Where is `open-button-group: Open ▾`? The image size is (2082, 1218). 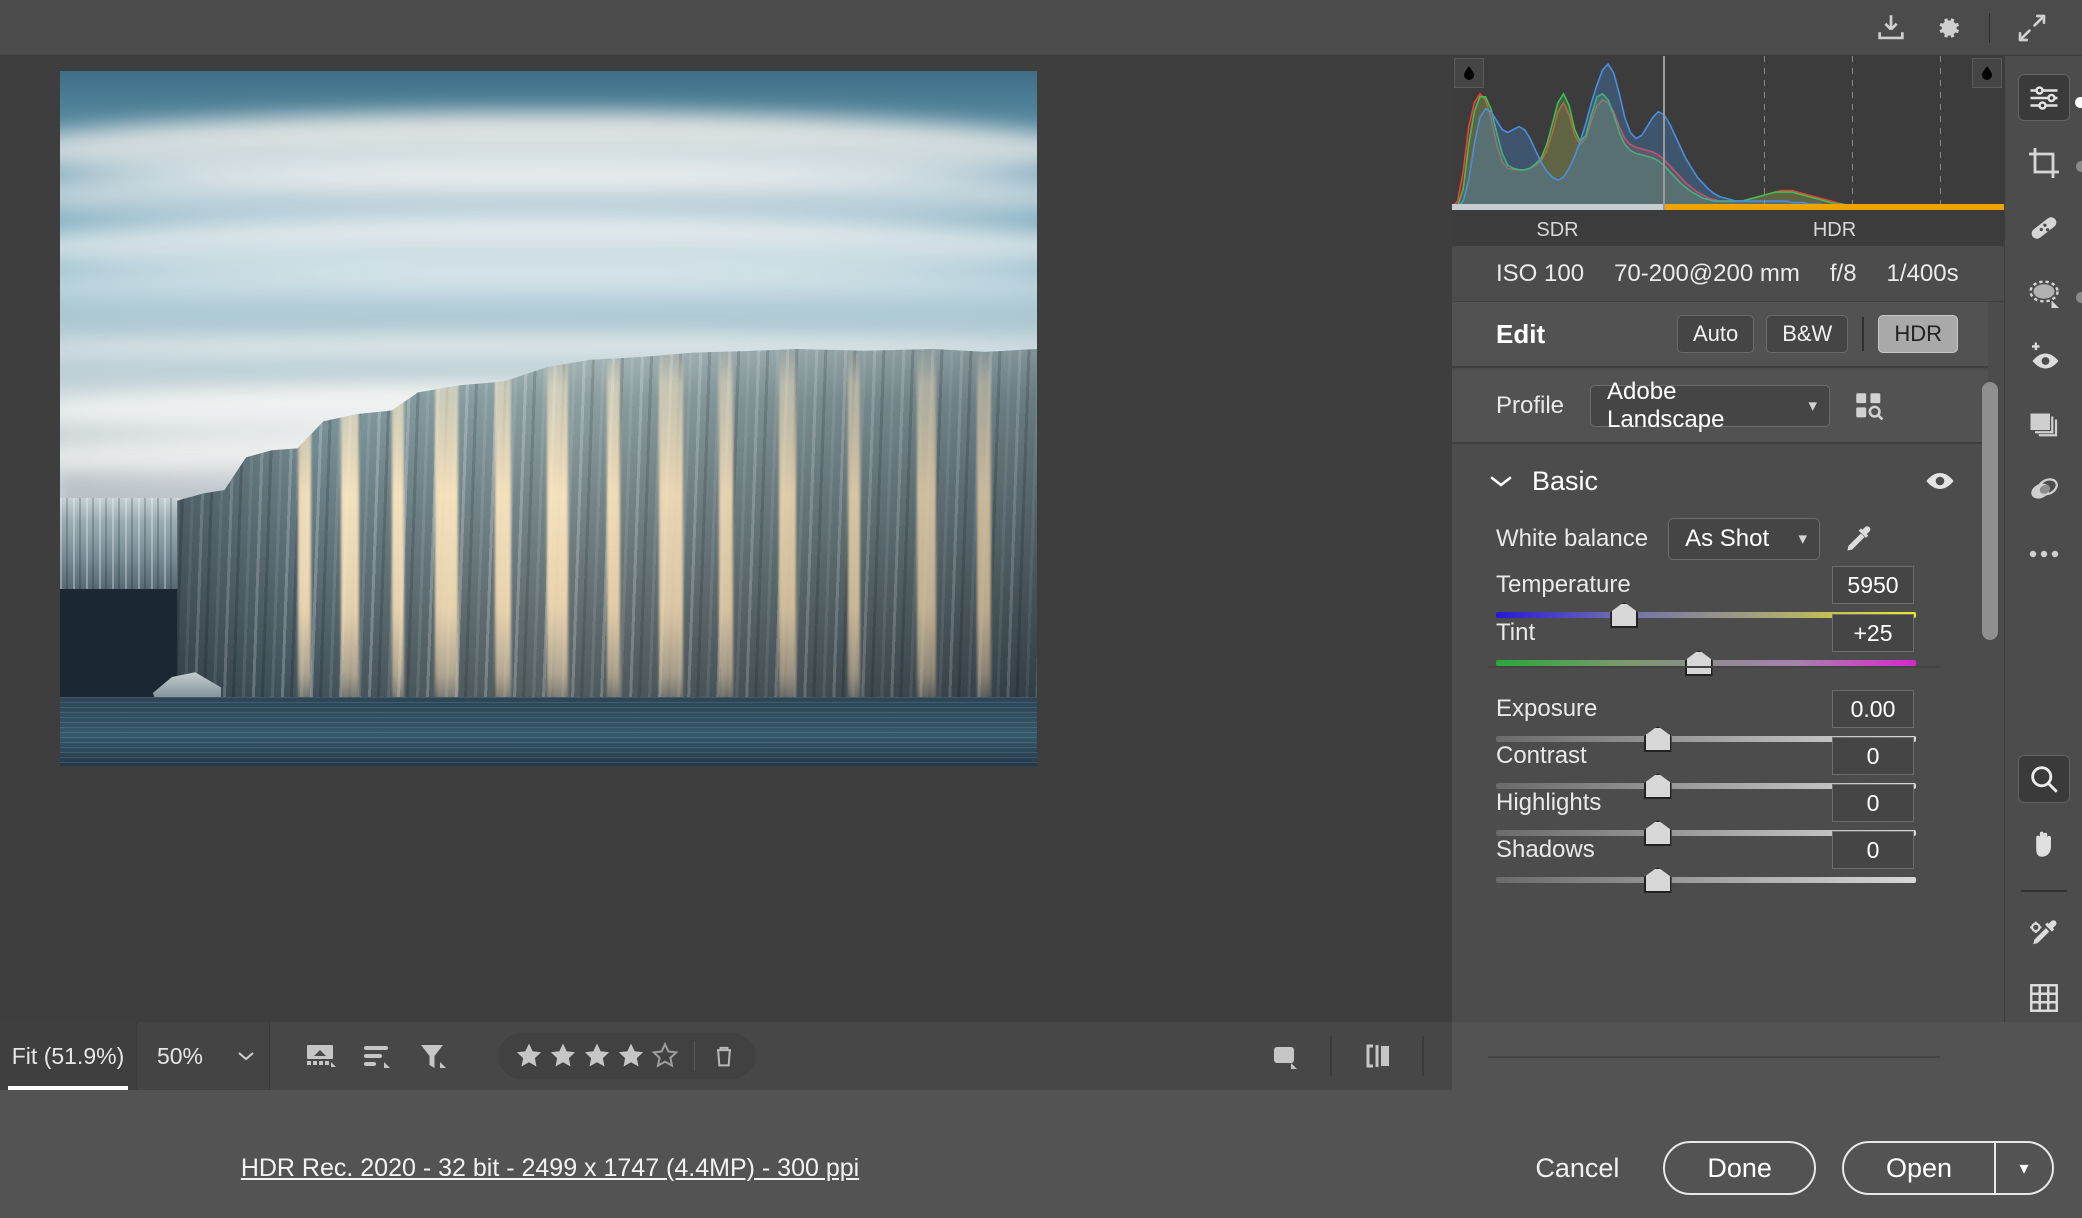
open-button-group: Open ▾ is located at coordinates (1947, 1168).